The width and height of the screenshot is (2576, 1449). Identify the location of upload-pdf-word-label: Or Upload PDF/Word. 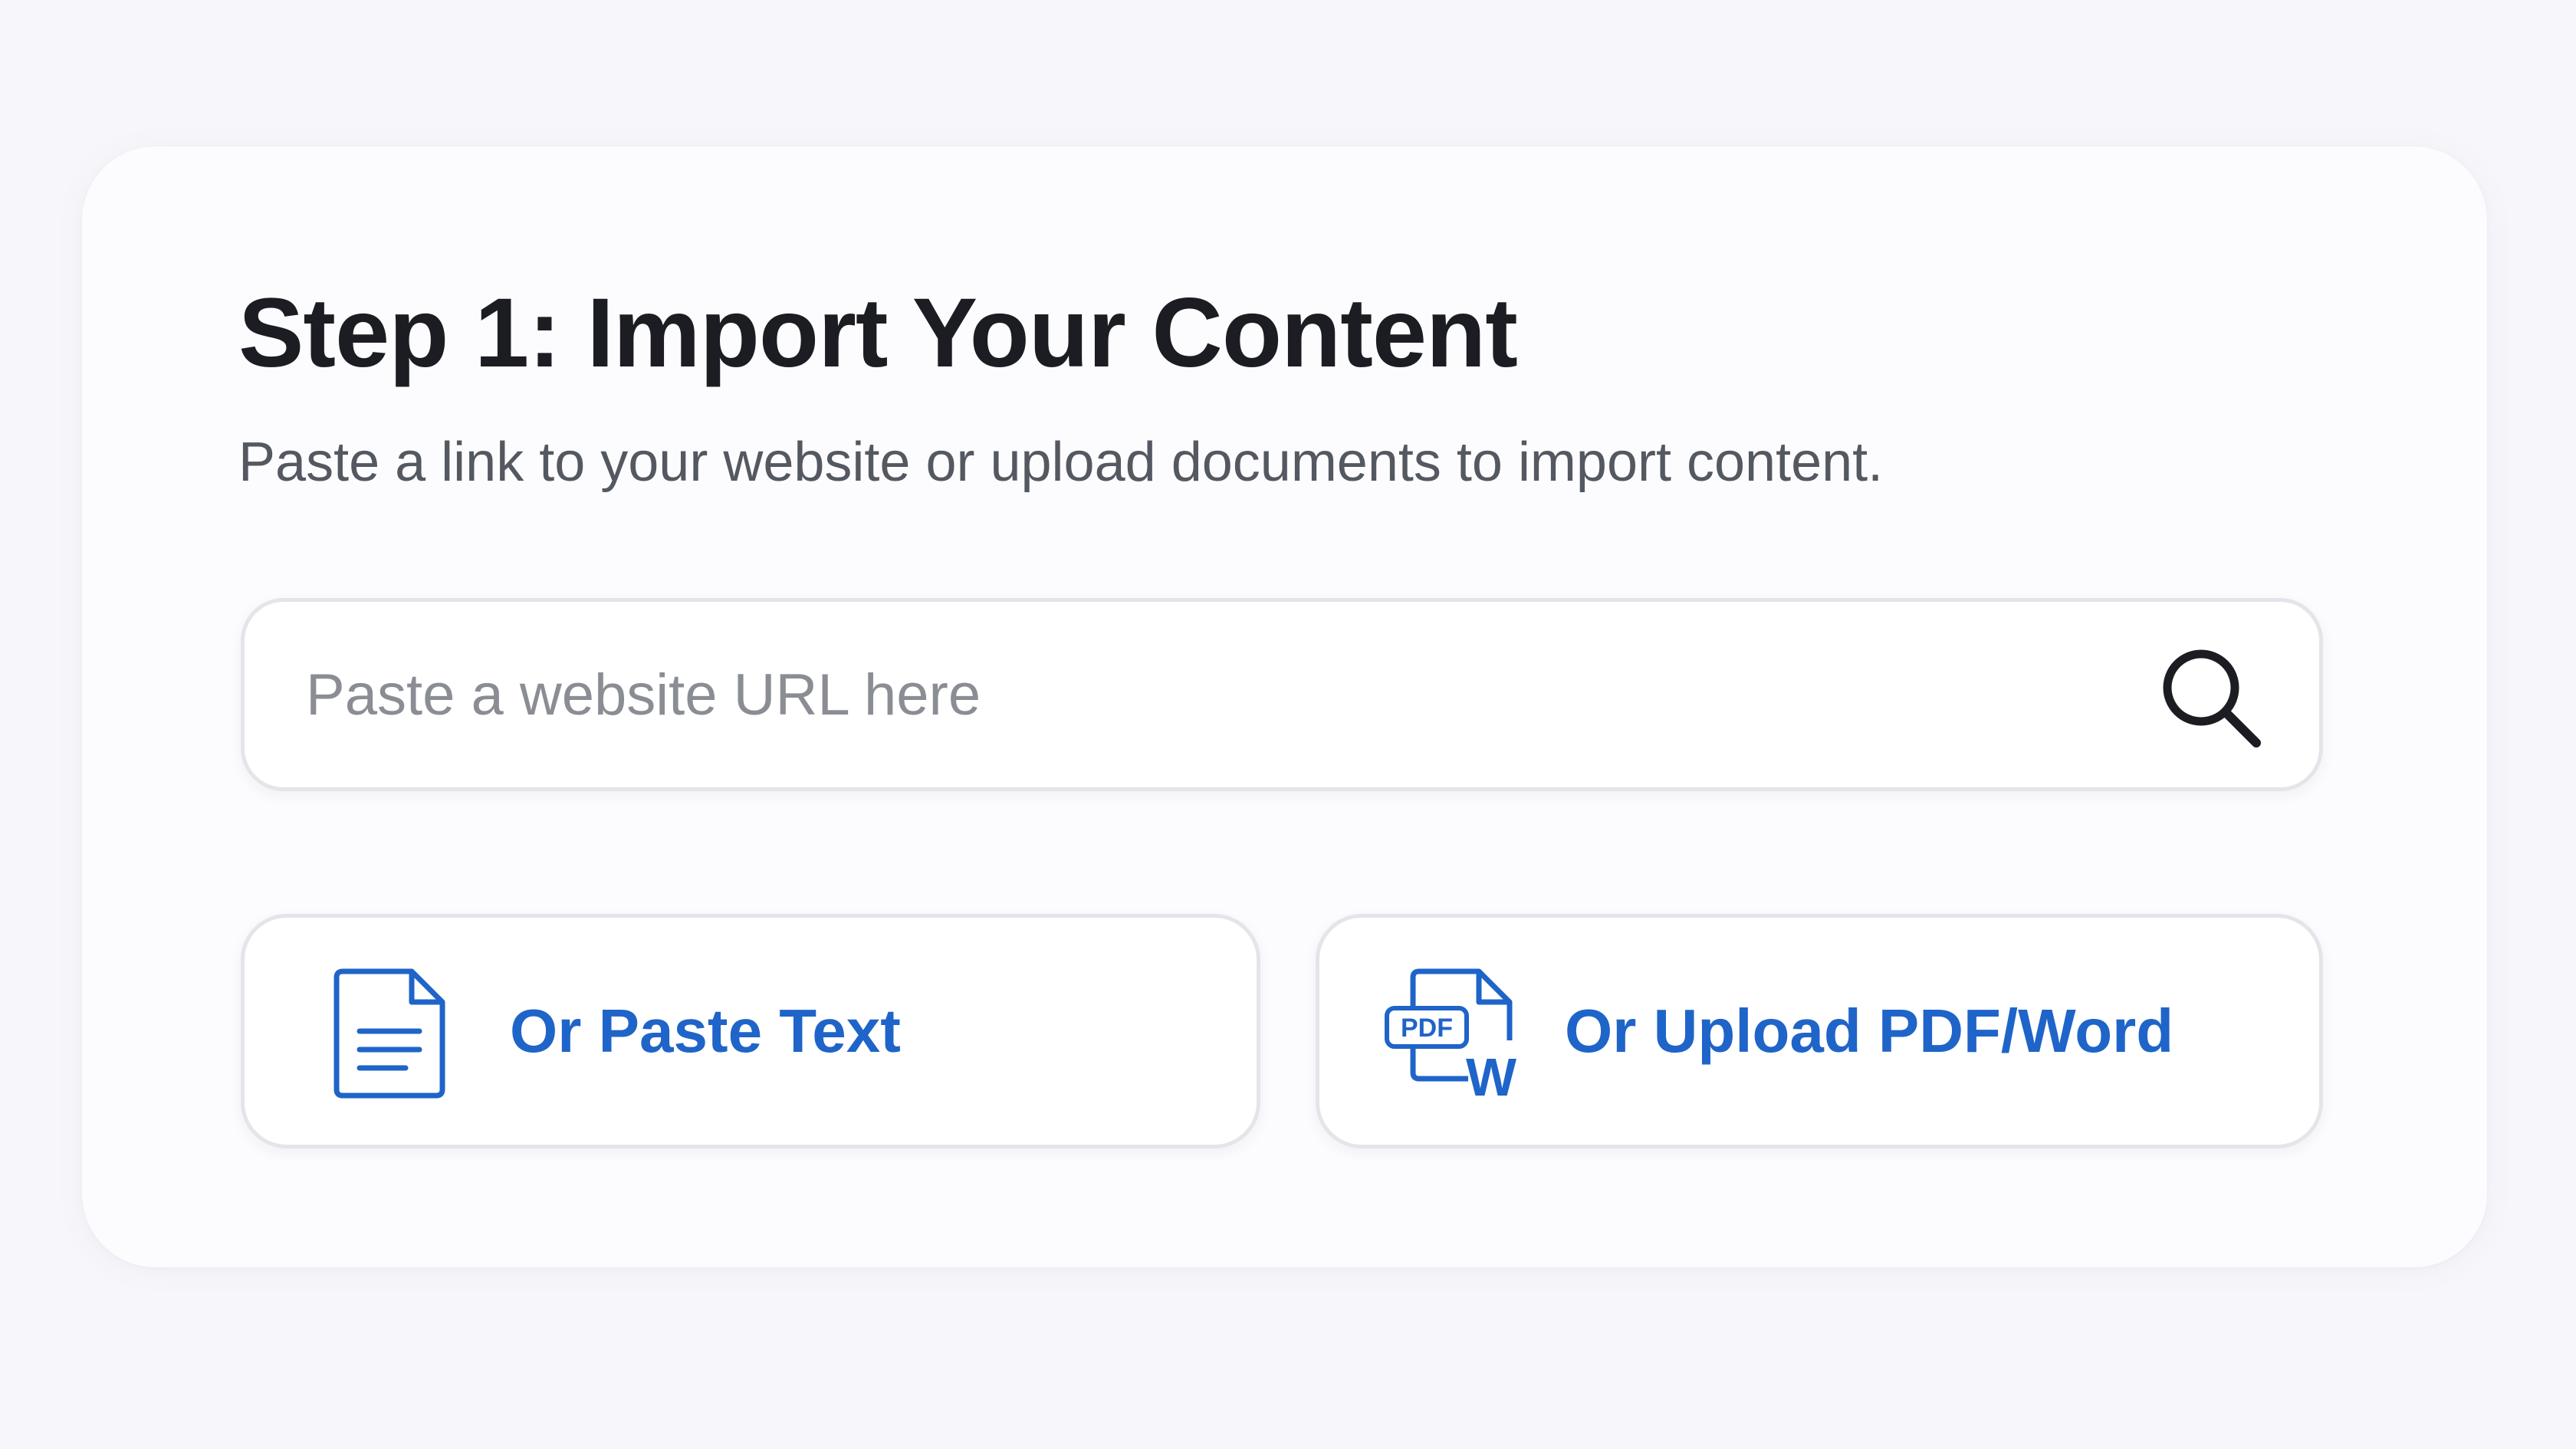
(1870, 1031).